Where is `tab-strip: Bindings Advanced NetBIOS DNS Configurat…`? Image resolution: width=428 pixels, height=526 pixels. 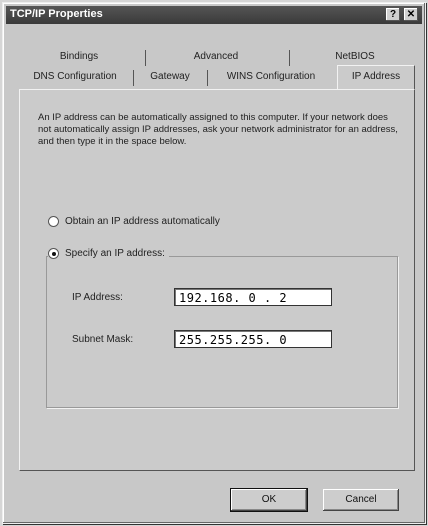
tab-strip: Bindings Advanced NetBIOS DNS Configurat… is located at coordinates (218, 68).